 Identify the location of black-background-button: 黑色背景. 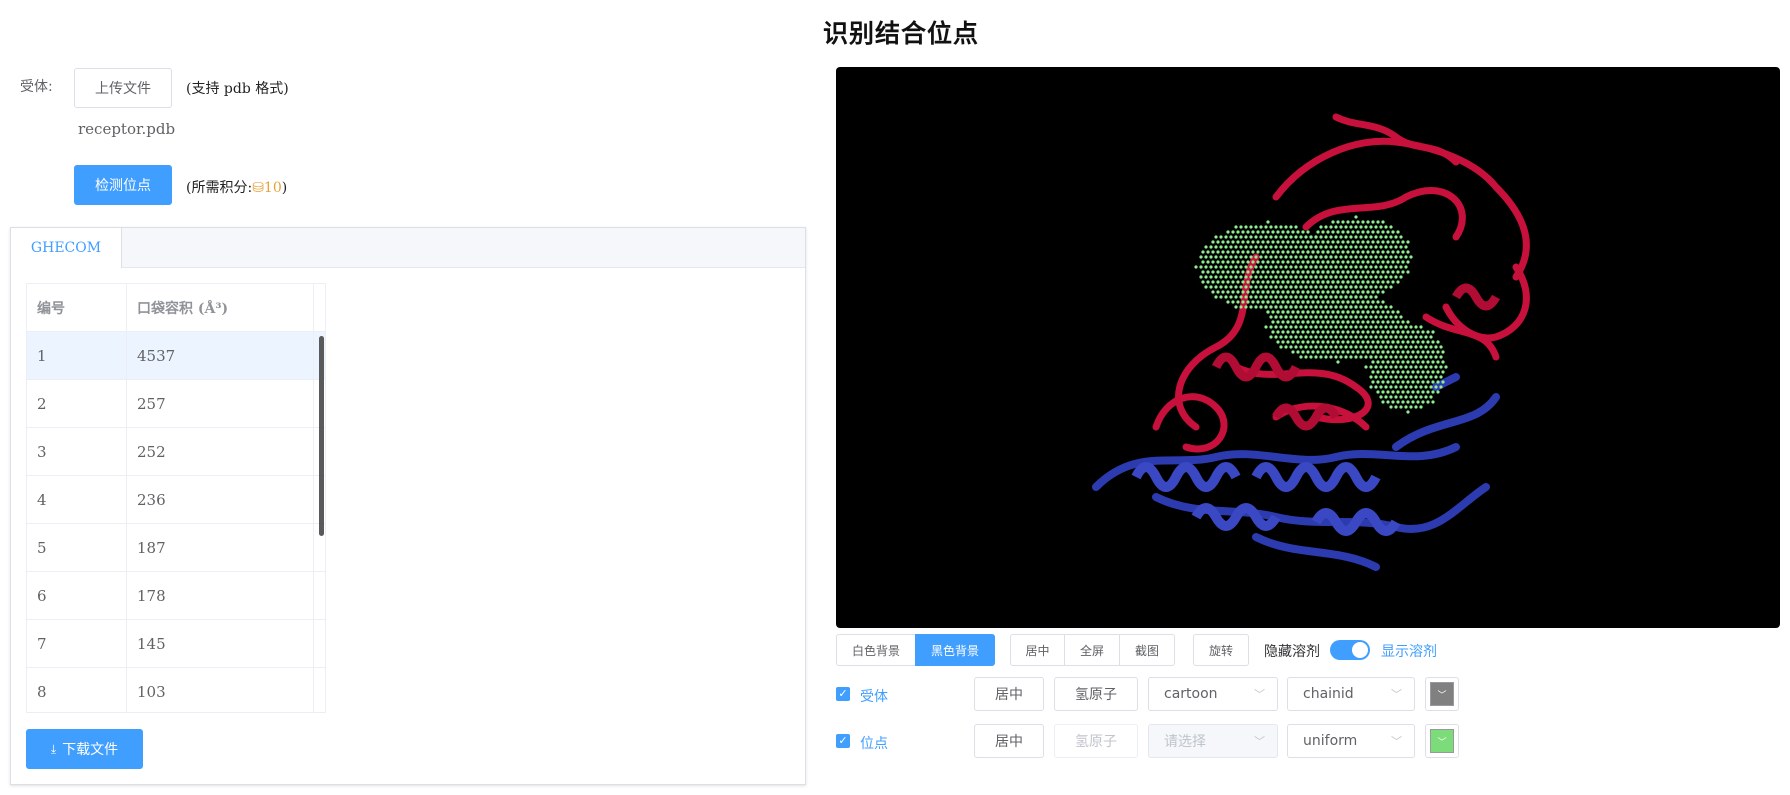
(955, 650).